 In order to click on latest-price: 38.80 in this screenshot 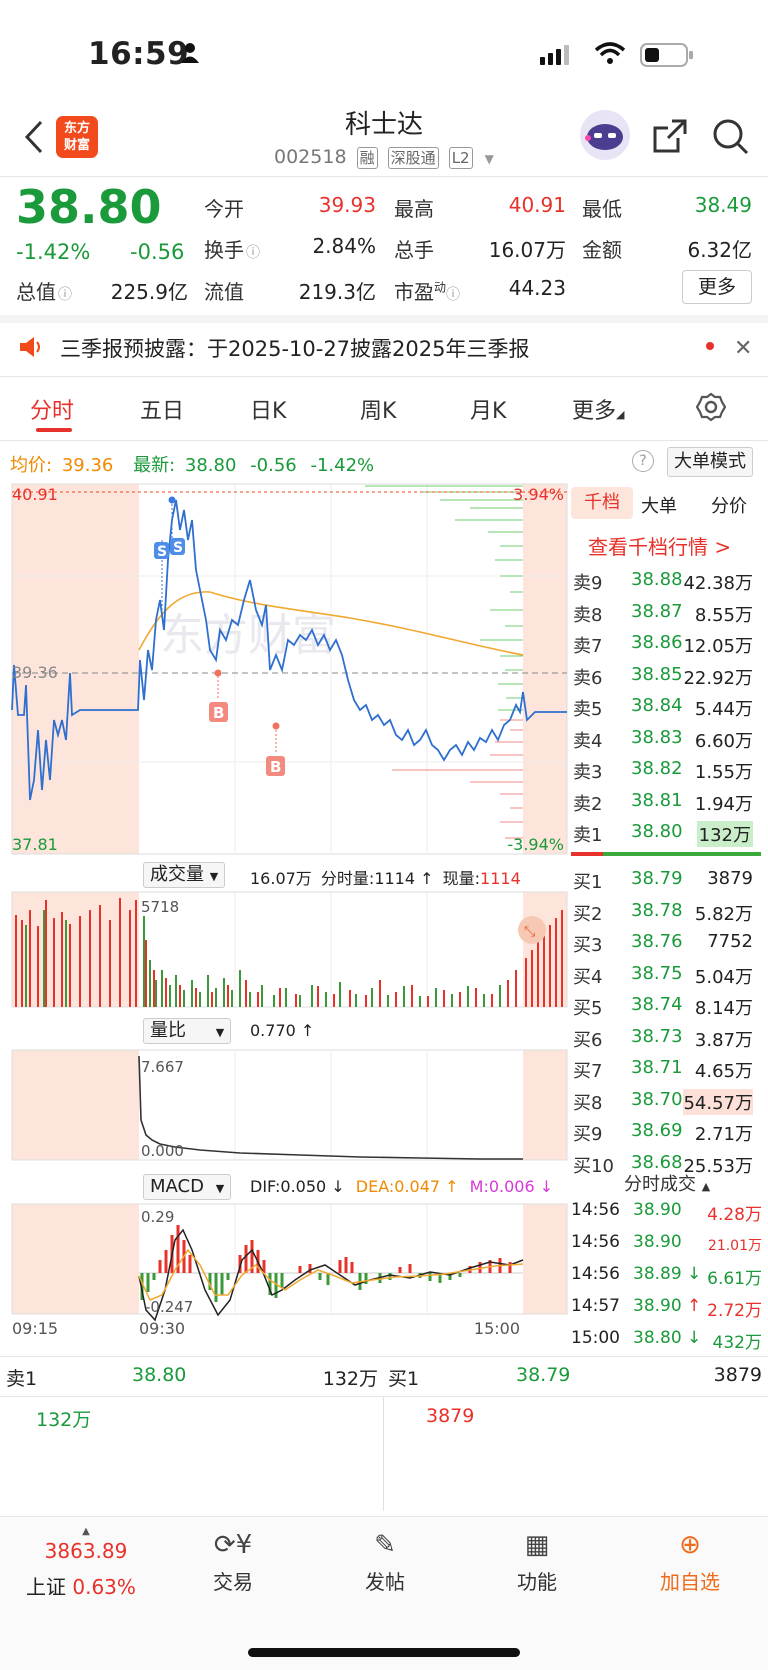, I will do `click(210, 465)`.